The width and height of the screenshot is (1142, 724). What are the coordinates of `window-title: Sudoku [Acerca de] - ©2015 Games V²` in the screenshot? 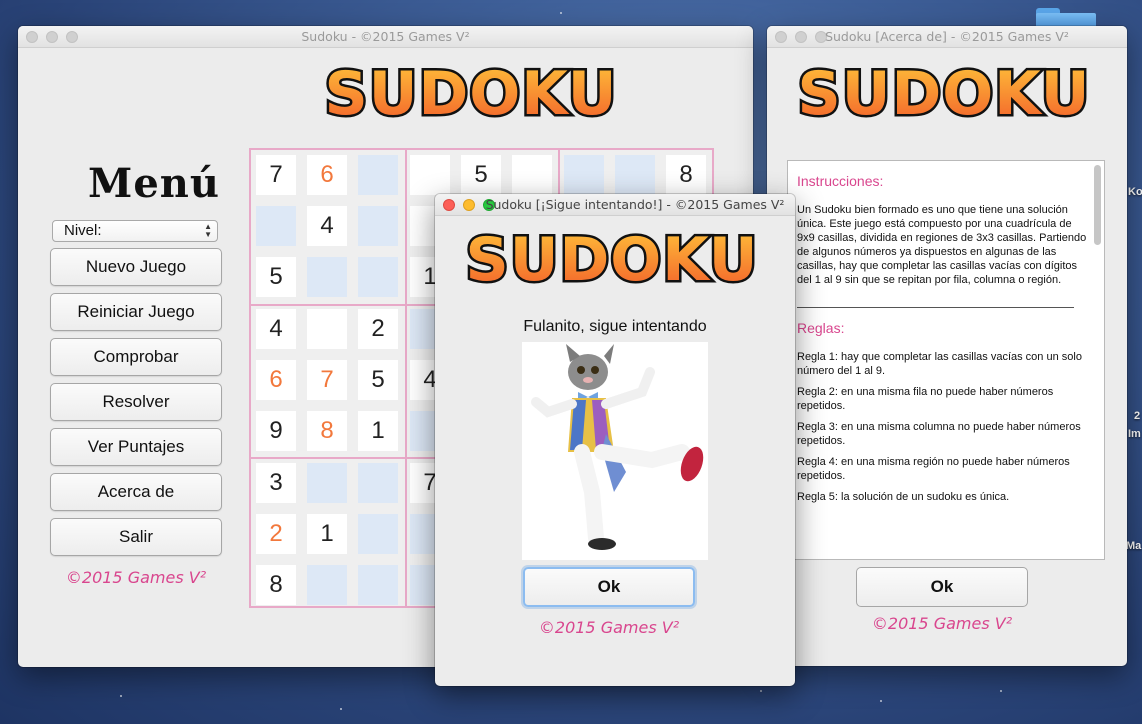 It's located at (947, 36).